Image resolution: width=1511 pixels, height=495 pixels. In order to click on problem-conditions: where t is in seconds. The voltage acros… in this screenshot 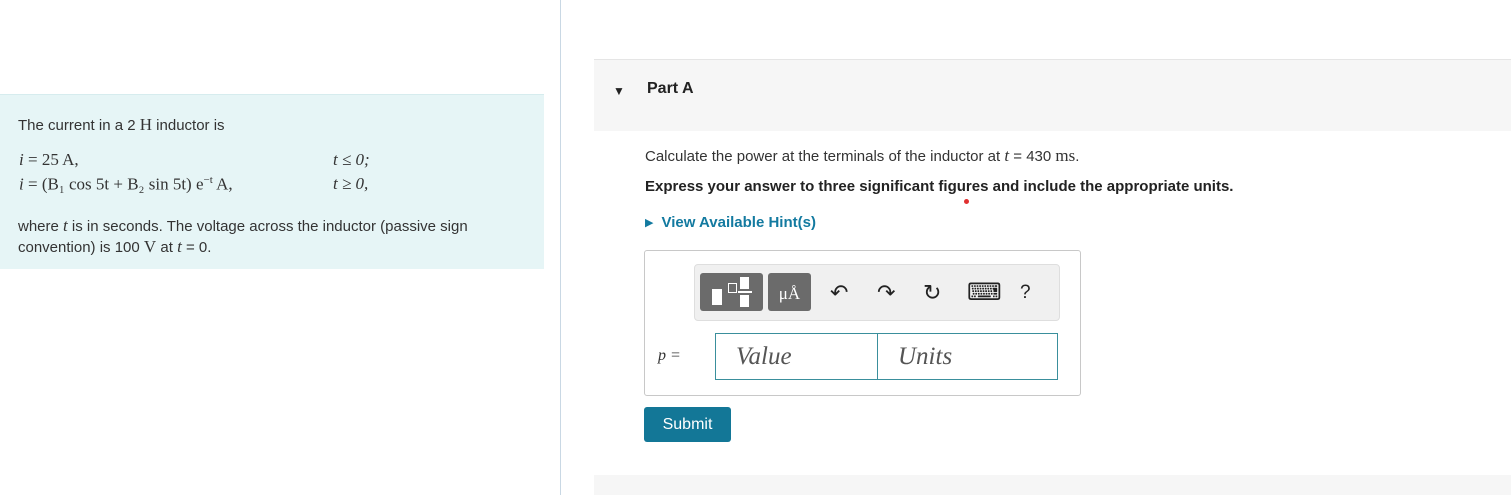, I will do `click(273, 237)`.